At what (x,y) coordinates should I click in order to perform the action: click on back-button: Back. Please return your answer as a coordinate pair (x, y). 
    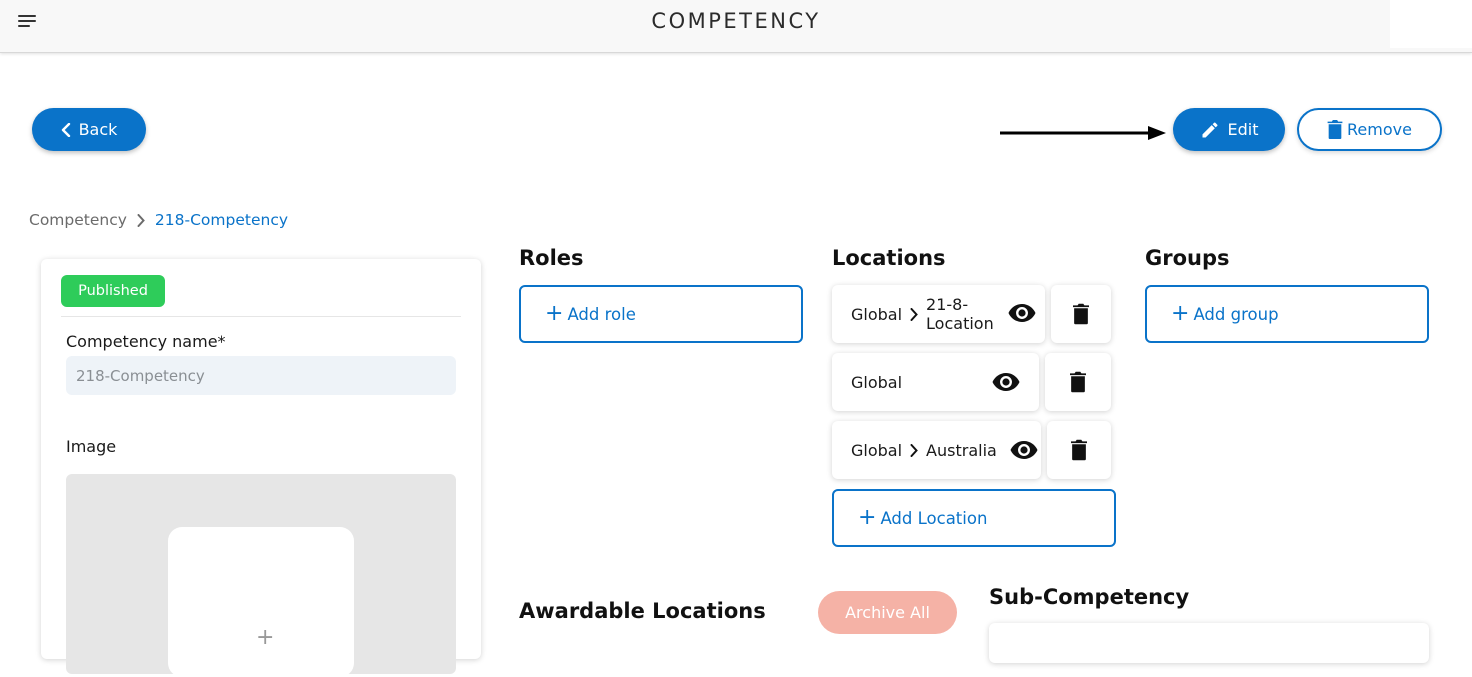
    Looking at the image, I should click on (89, 129).